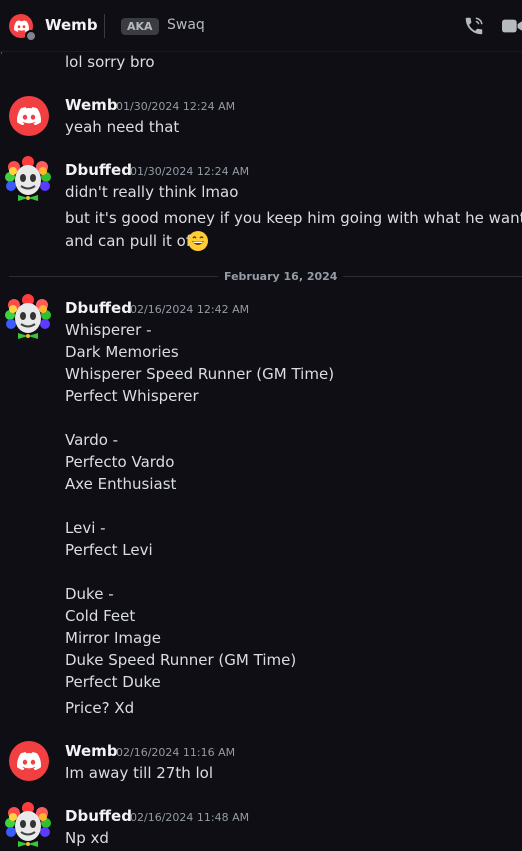  What do you see at coordinates (104, 26) in the screenshot?
I see `header-divider` at bounding box center [104, 26].